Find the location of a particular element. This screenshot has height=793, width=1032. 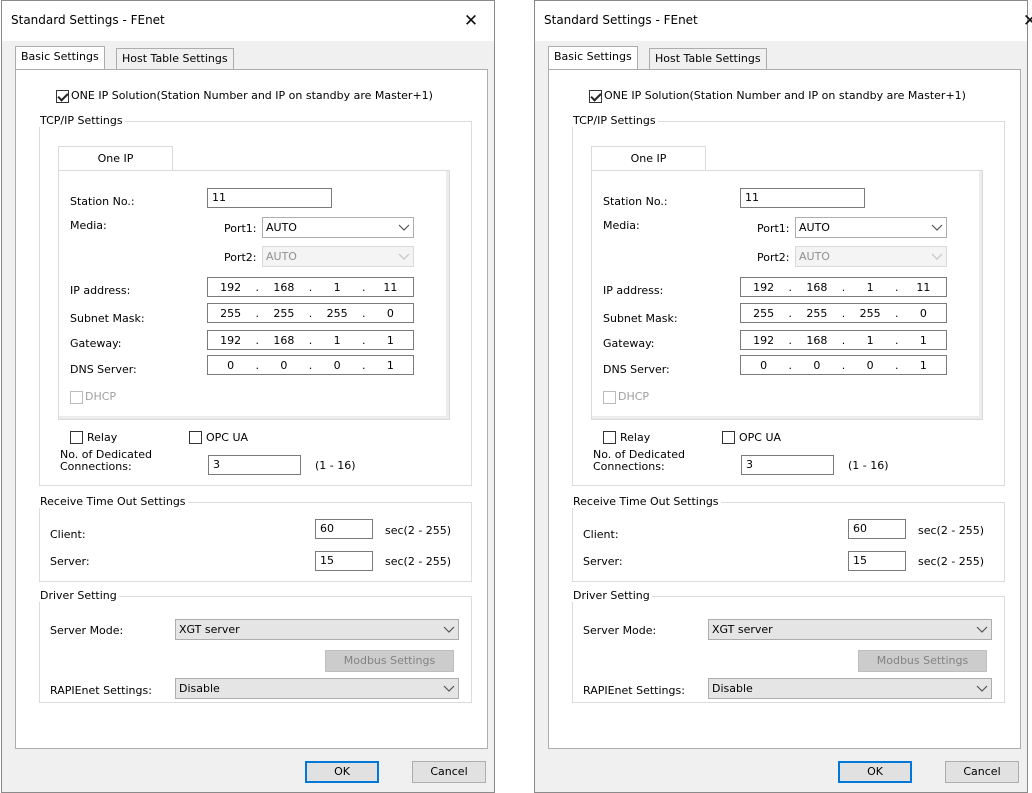

ip-octet-4: 11 is located at coordinates (923, 287).